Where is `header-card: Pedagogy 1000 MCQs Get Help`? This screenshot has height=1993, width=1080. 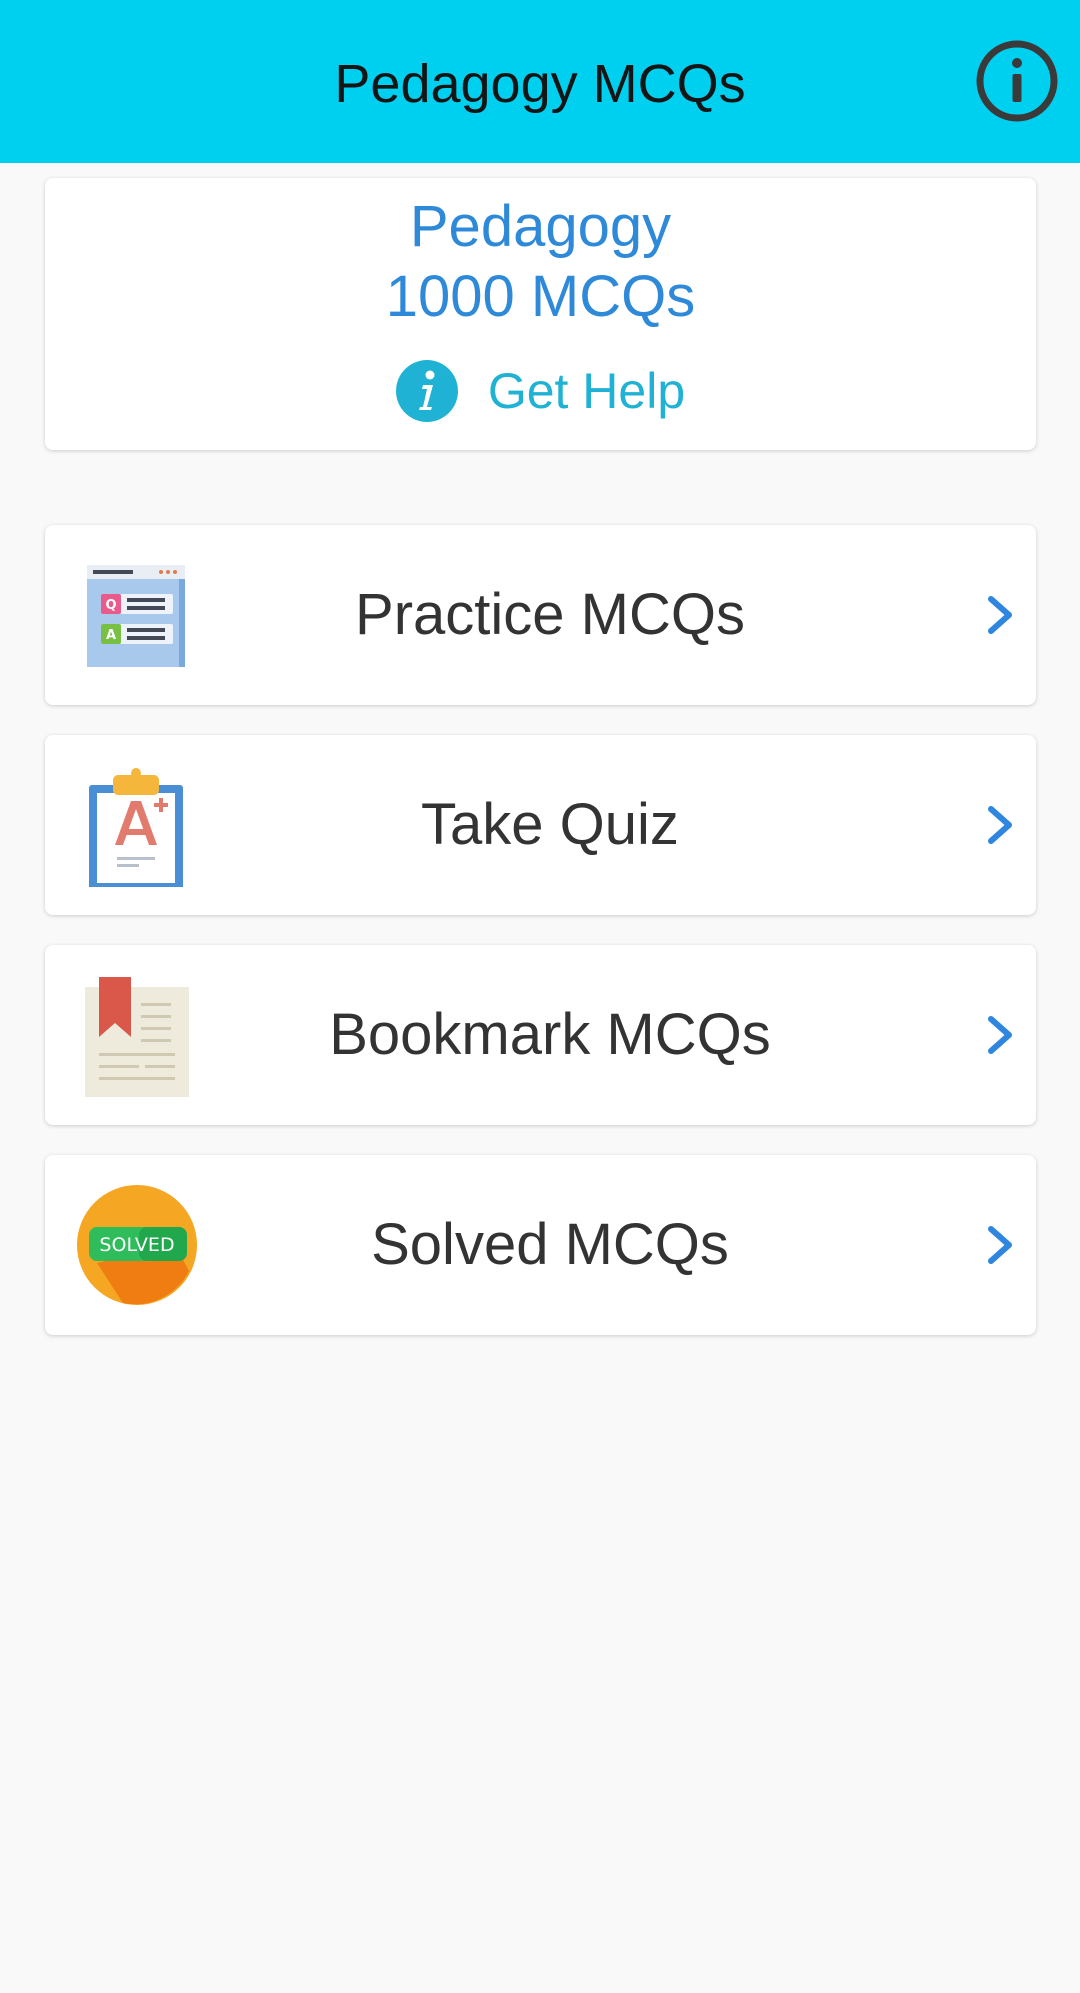 header-card: Pedagogy 1000 MCQs Get Help is located at coordinates (540, 314).